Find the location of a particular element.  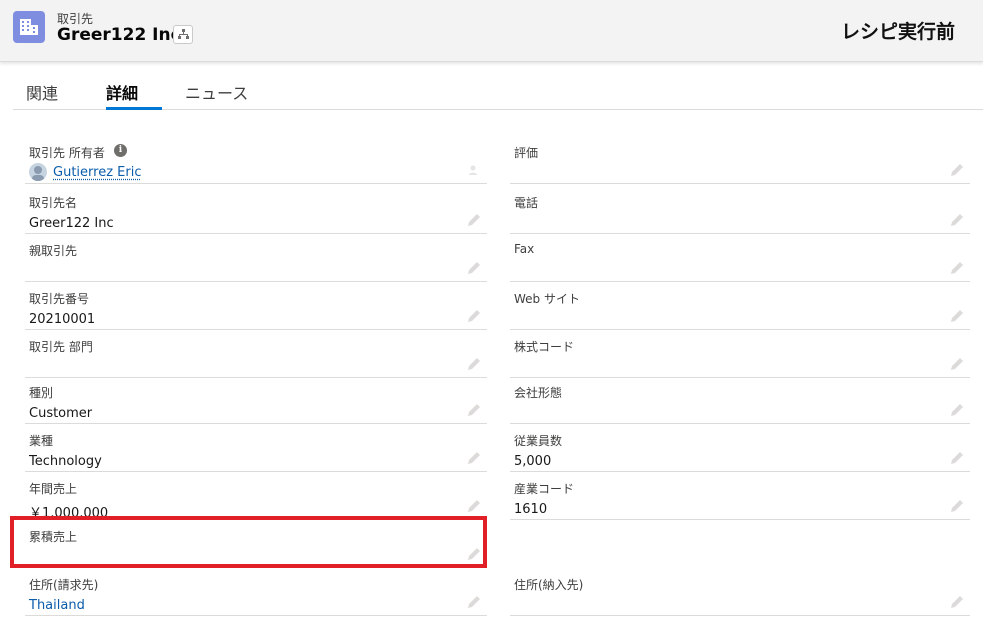

field-label: 年間売上 is located at coordinates (53, 489).